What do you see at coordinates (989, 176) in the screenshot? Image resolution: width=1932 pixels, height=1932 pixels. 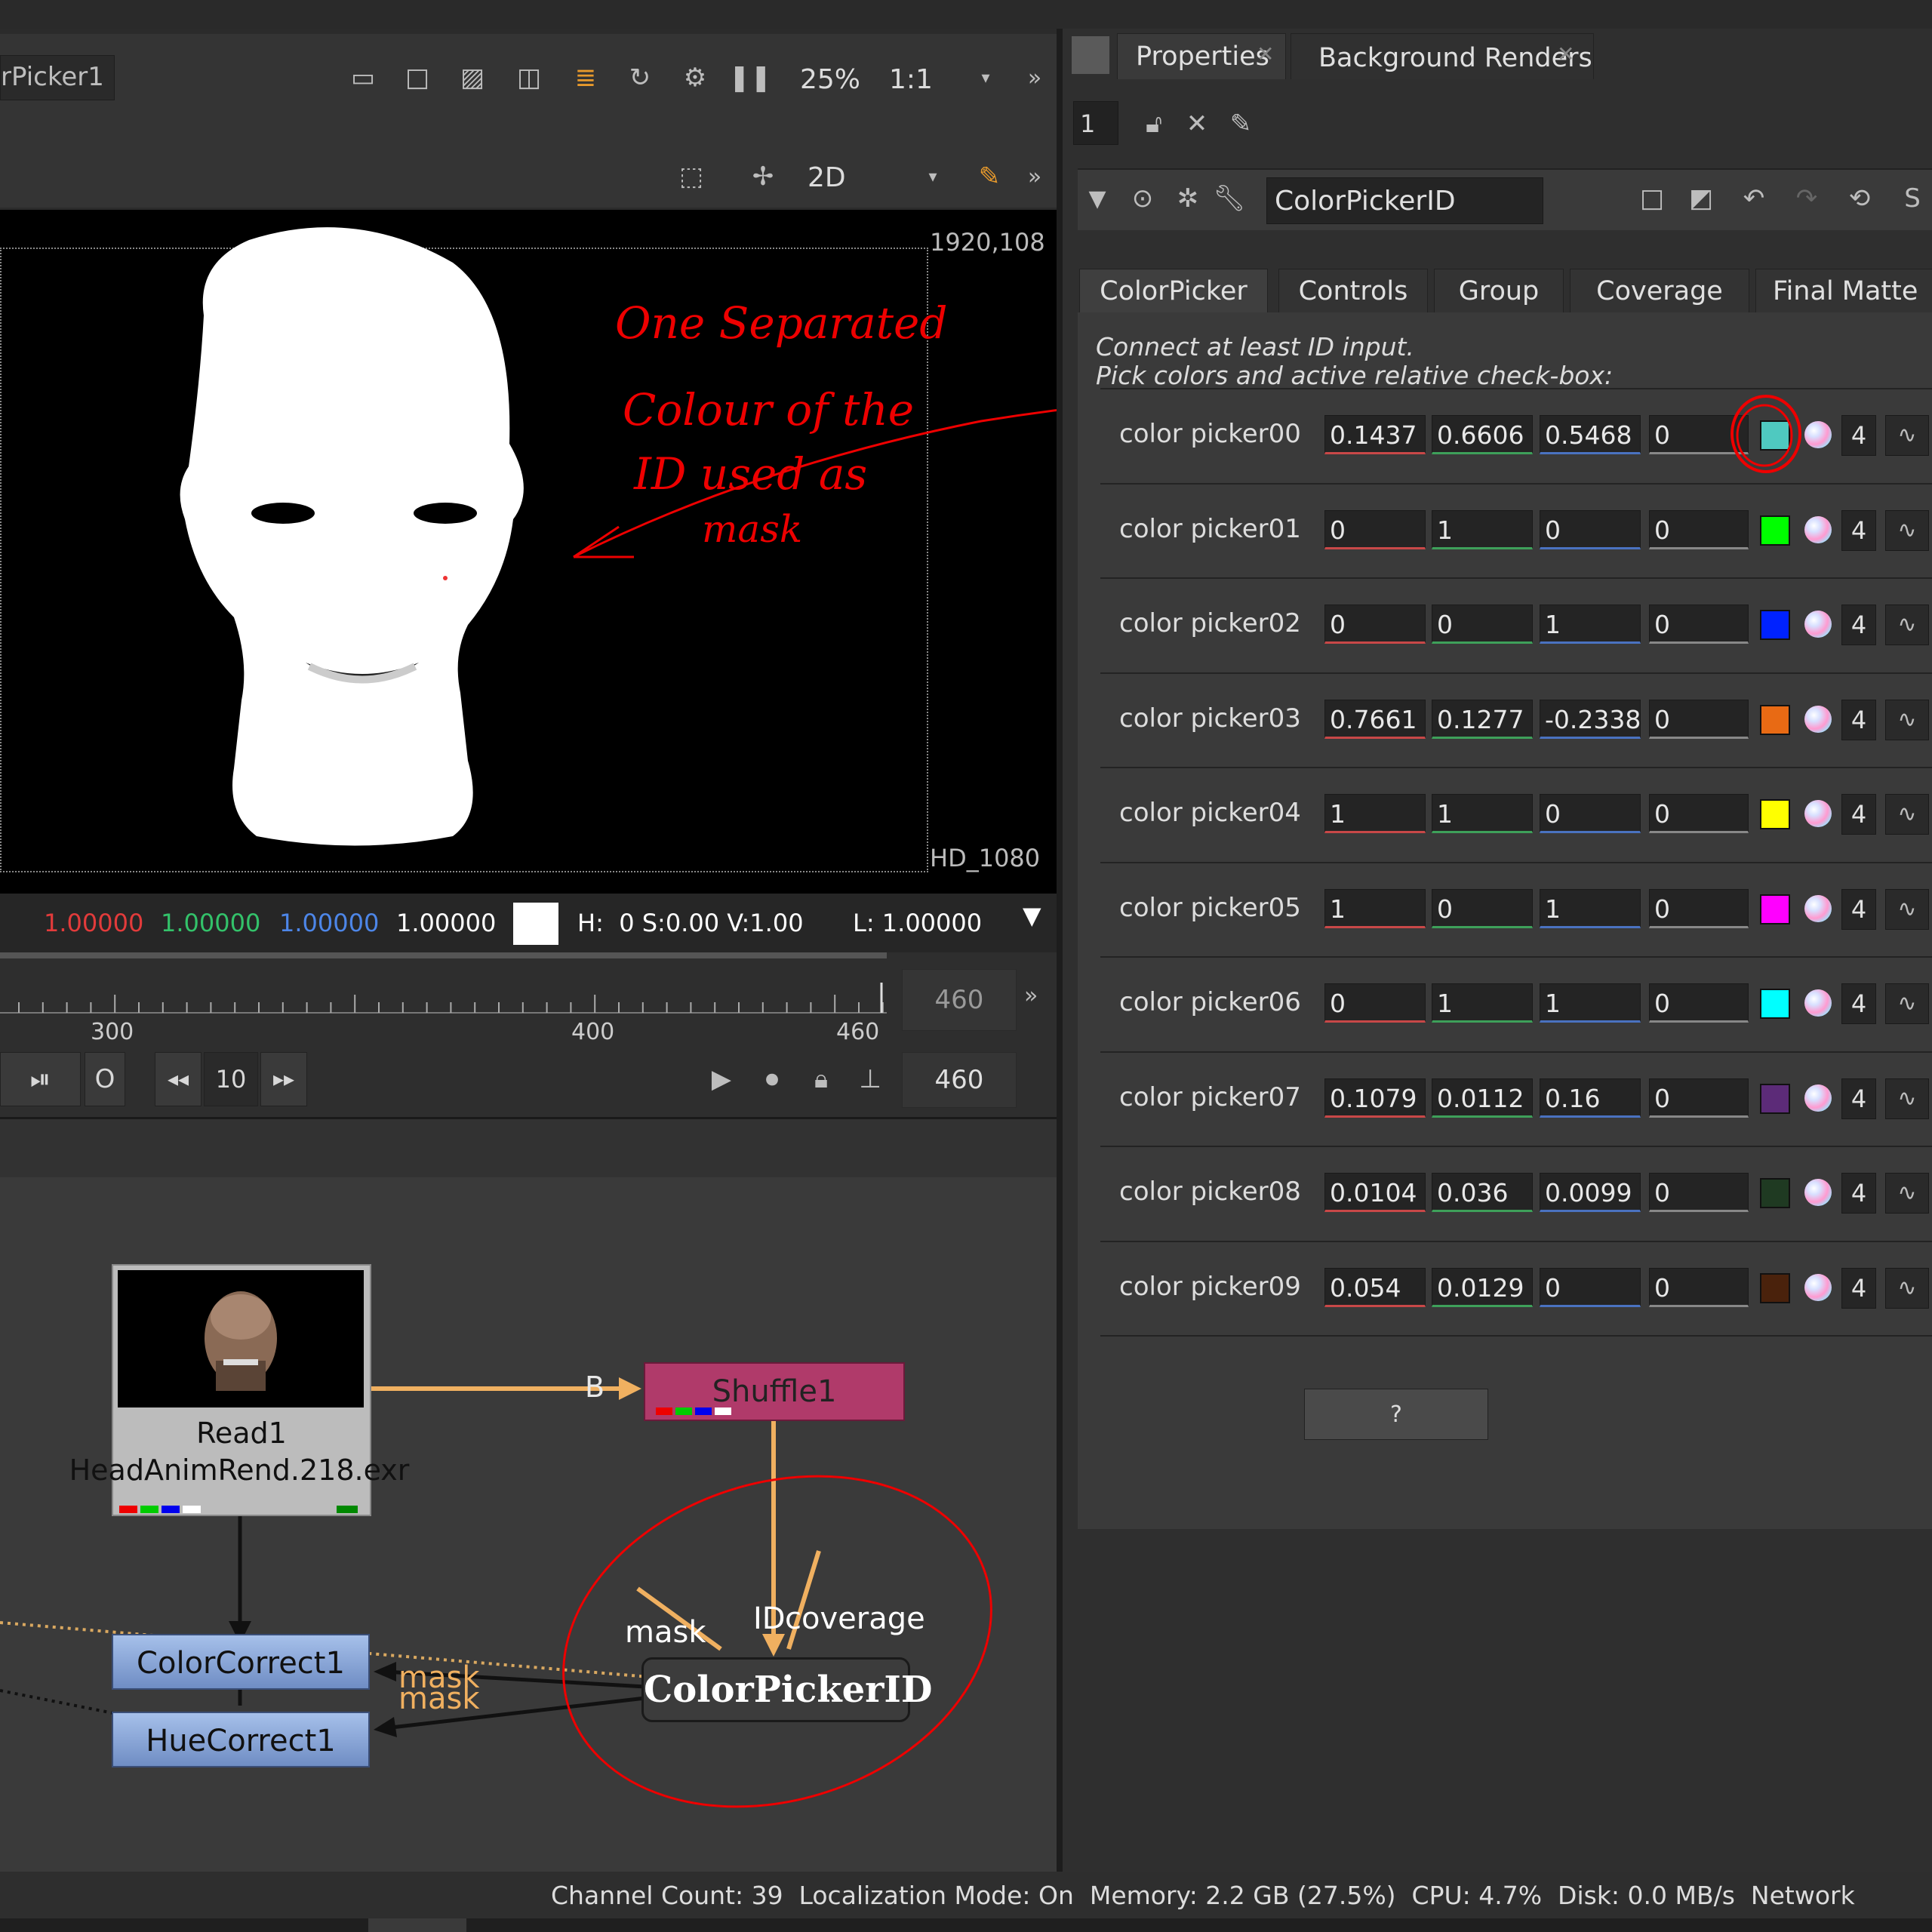 I see `pipette-icon: ✎` at bounding box center [989, 176].